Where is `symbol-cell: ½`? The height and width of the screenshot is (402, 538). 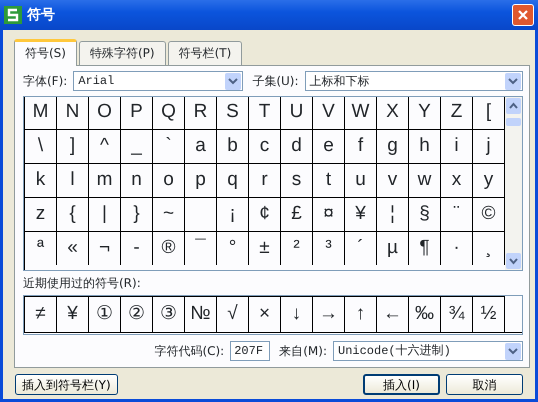
symbol-cell: ½ is located at coordinates (489, 314).